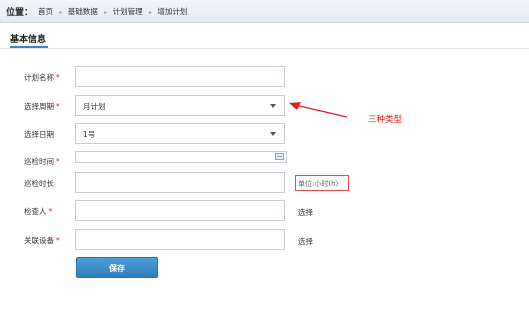 This screenshot has height=313, width=529. What do you see at coordinates (94, 106) in the screenshot?
I see `period-select-value: 月计划` at bounding box center [94, 106].